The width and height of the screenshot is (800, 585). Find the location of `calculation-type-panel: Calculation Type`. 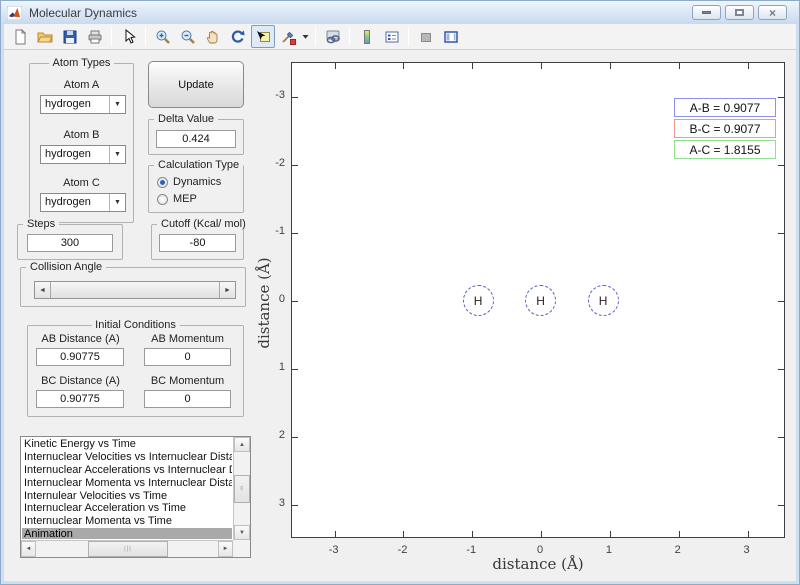

calculation-type-panel: Calculation Type is located at coordinates (196, 186).